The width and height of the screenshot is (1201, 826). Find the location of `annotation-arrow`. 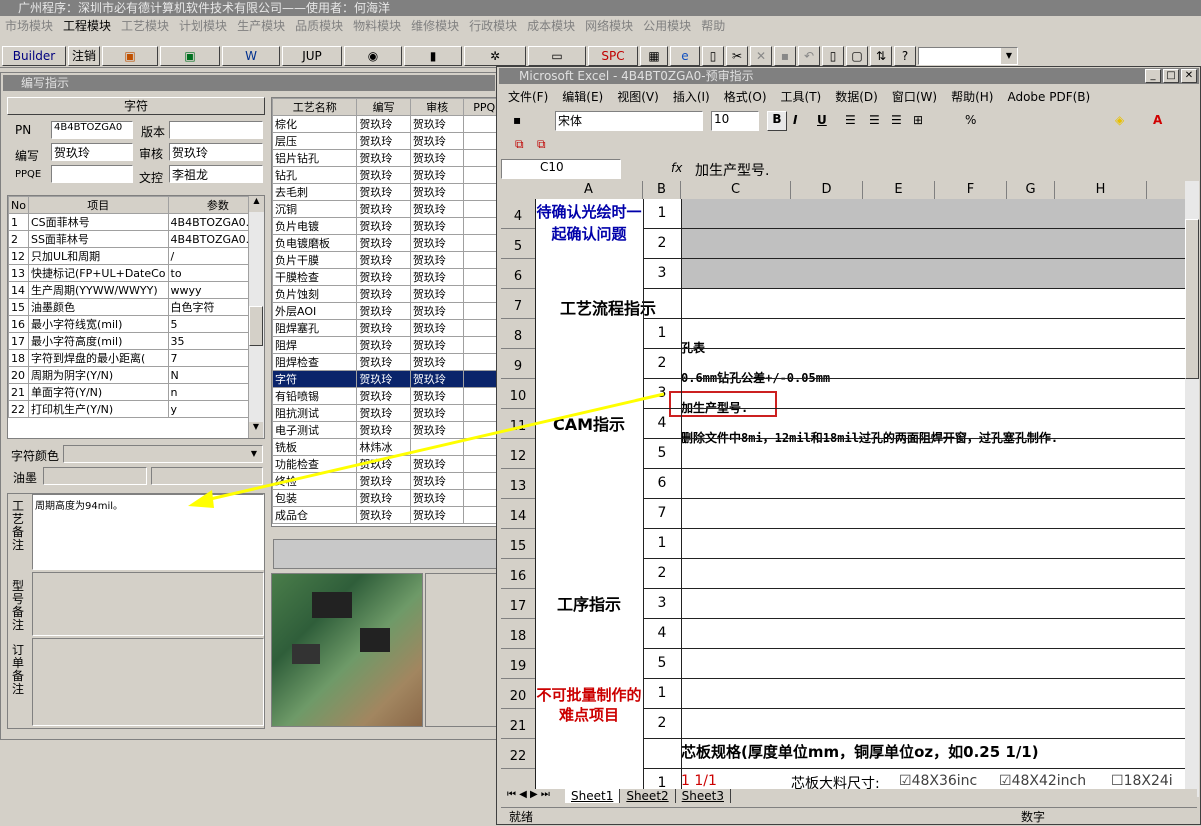

annotation-arrow is located at coordinates (426, 450).